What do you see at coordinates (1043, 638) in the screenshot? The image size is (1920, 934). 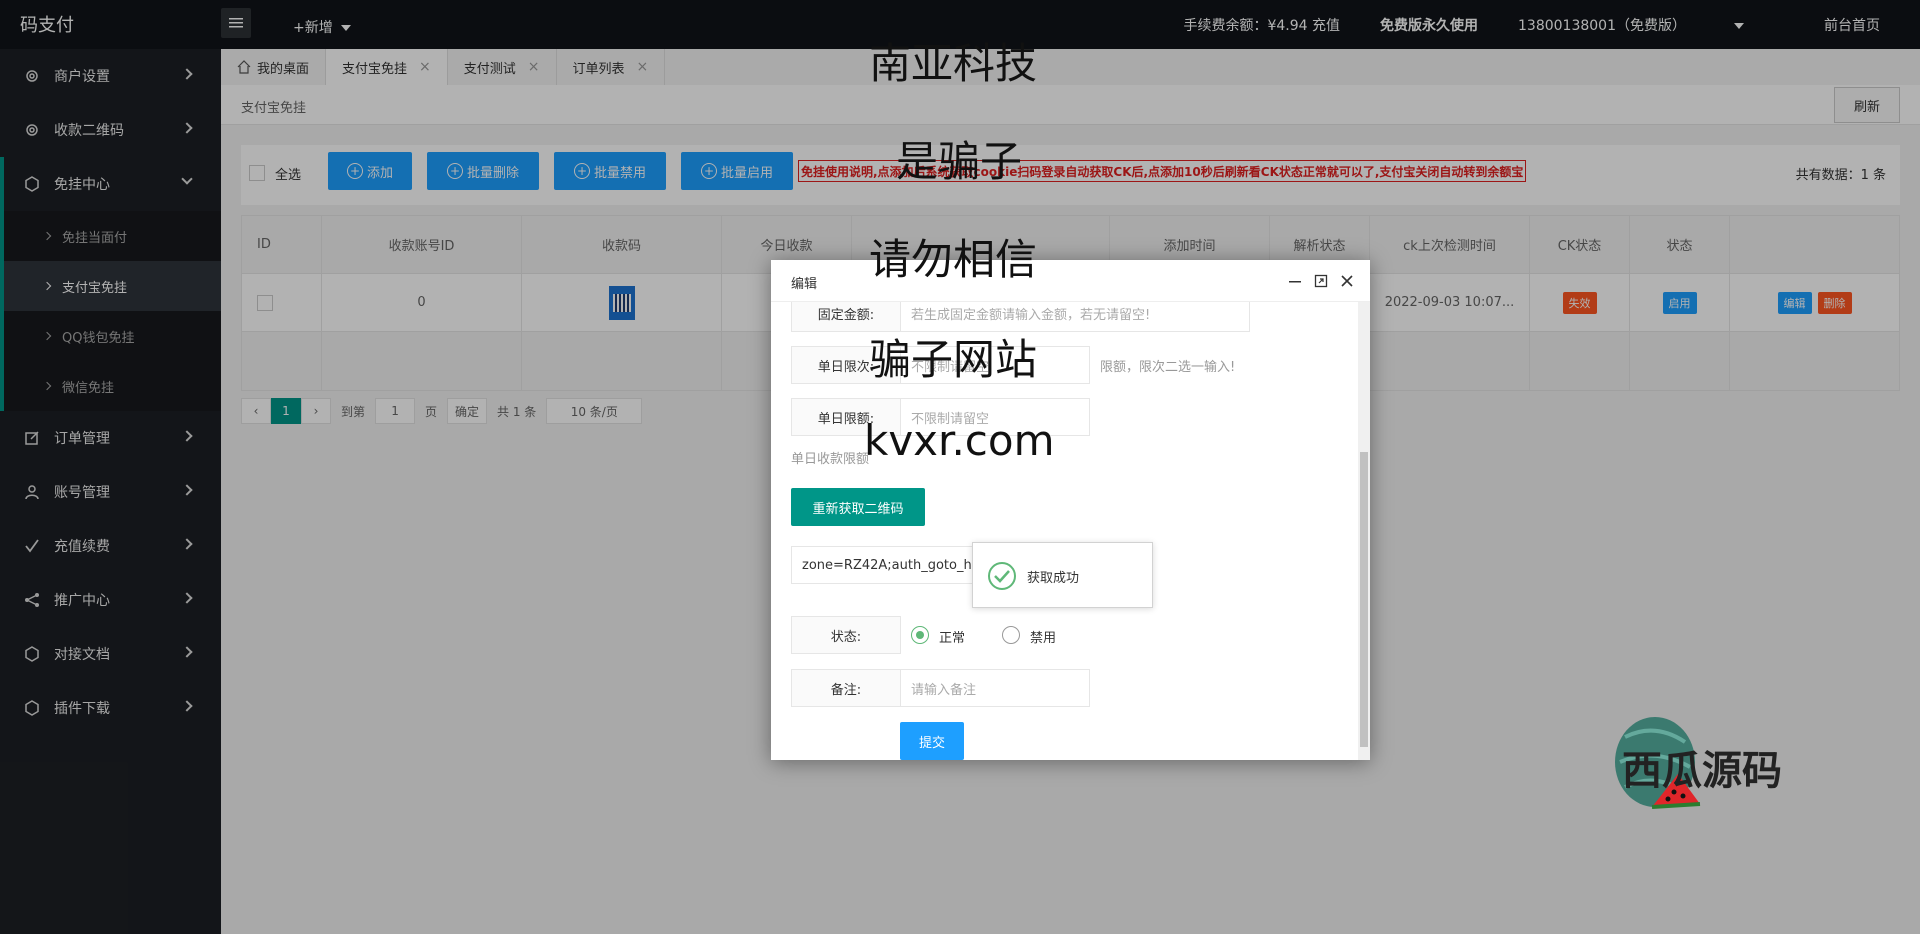 I see `status-disabled-label: 禁用` at bounding box center [1043, 638].